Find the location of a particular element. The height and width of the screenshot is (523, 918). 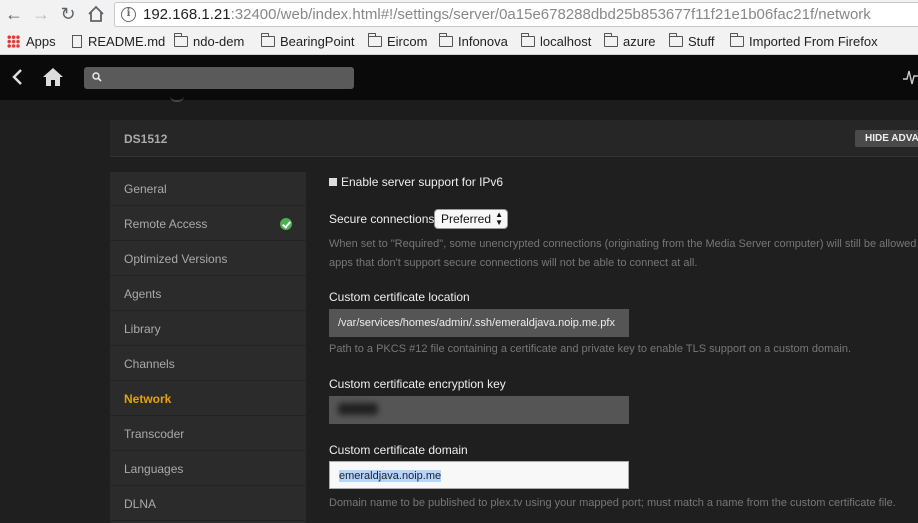

bookmark-azure: azure is located at coordinates (629, 41).